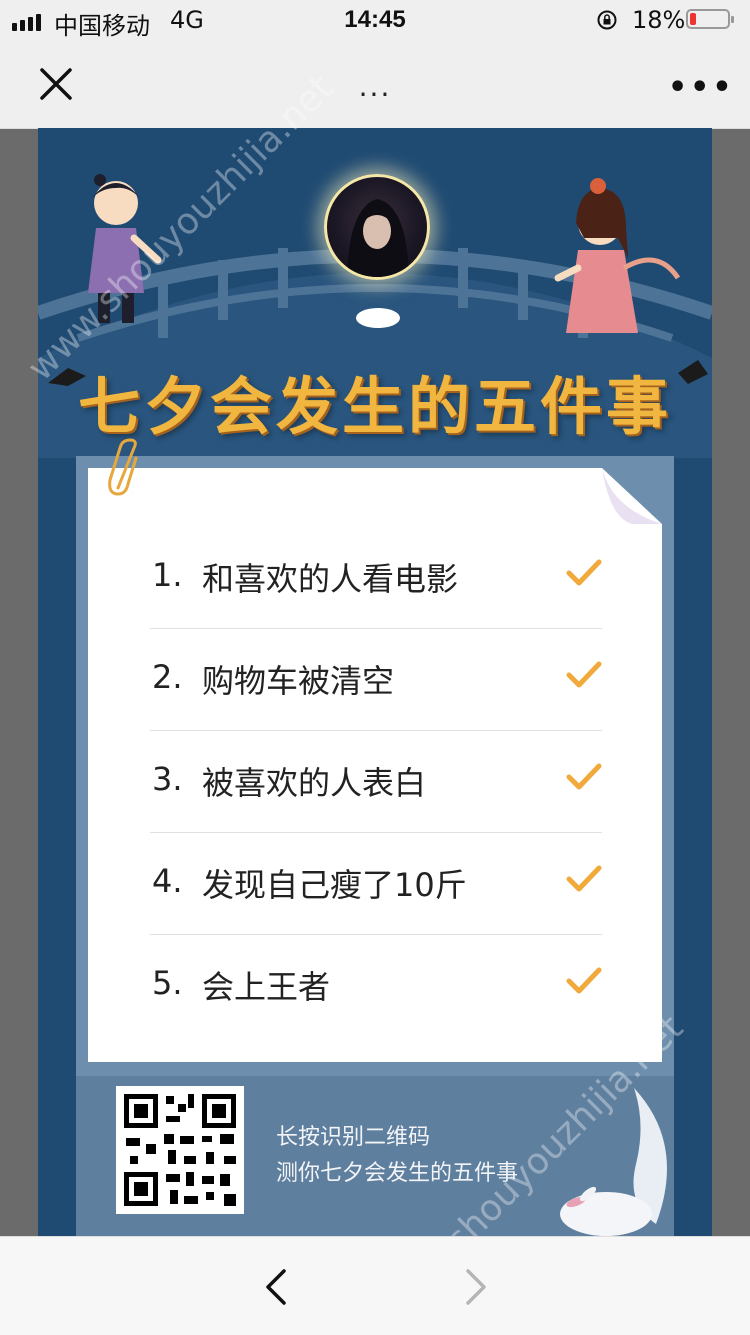 Image resolution: width=750 pixels, height=1335 pixels. What do you see at coordinates (123, 467) in the screenshot?
I see `paper-clip-icon` at bounding box center [123, 467].